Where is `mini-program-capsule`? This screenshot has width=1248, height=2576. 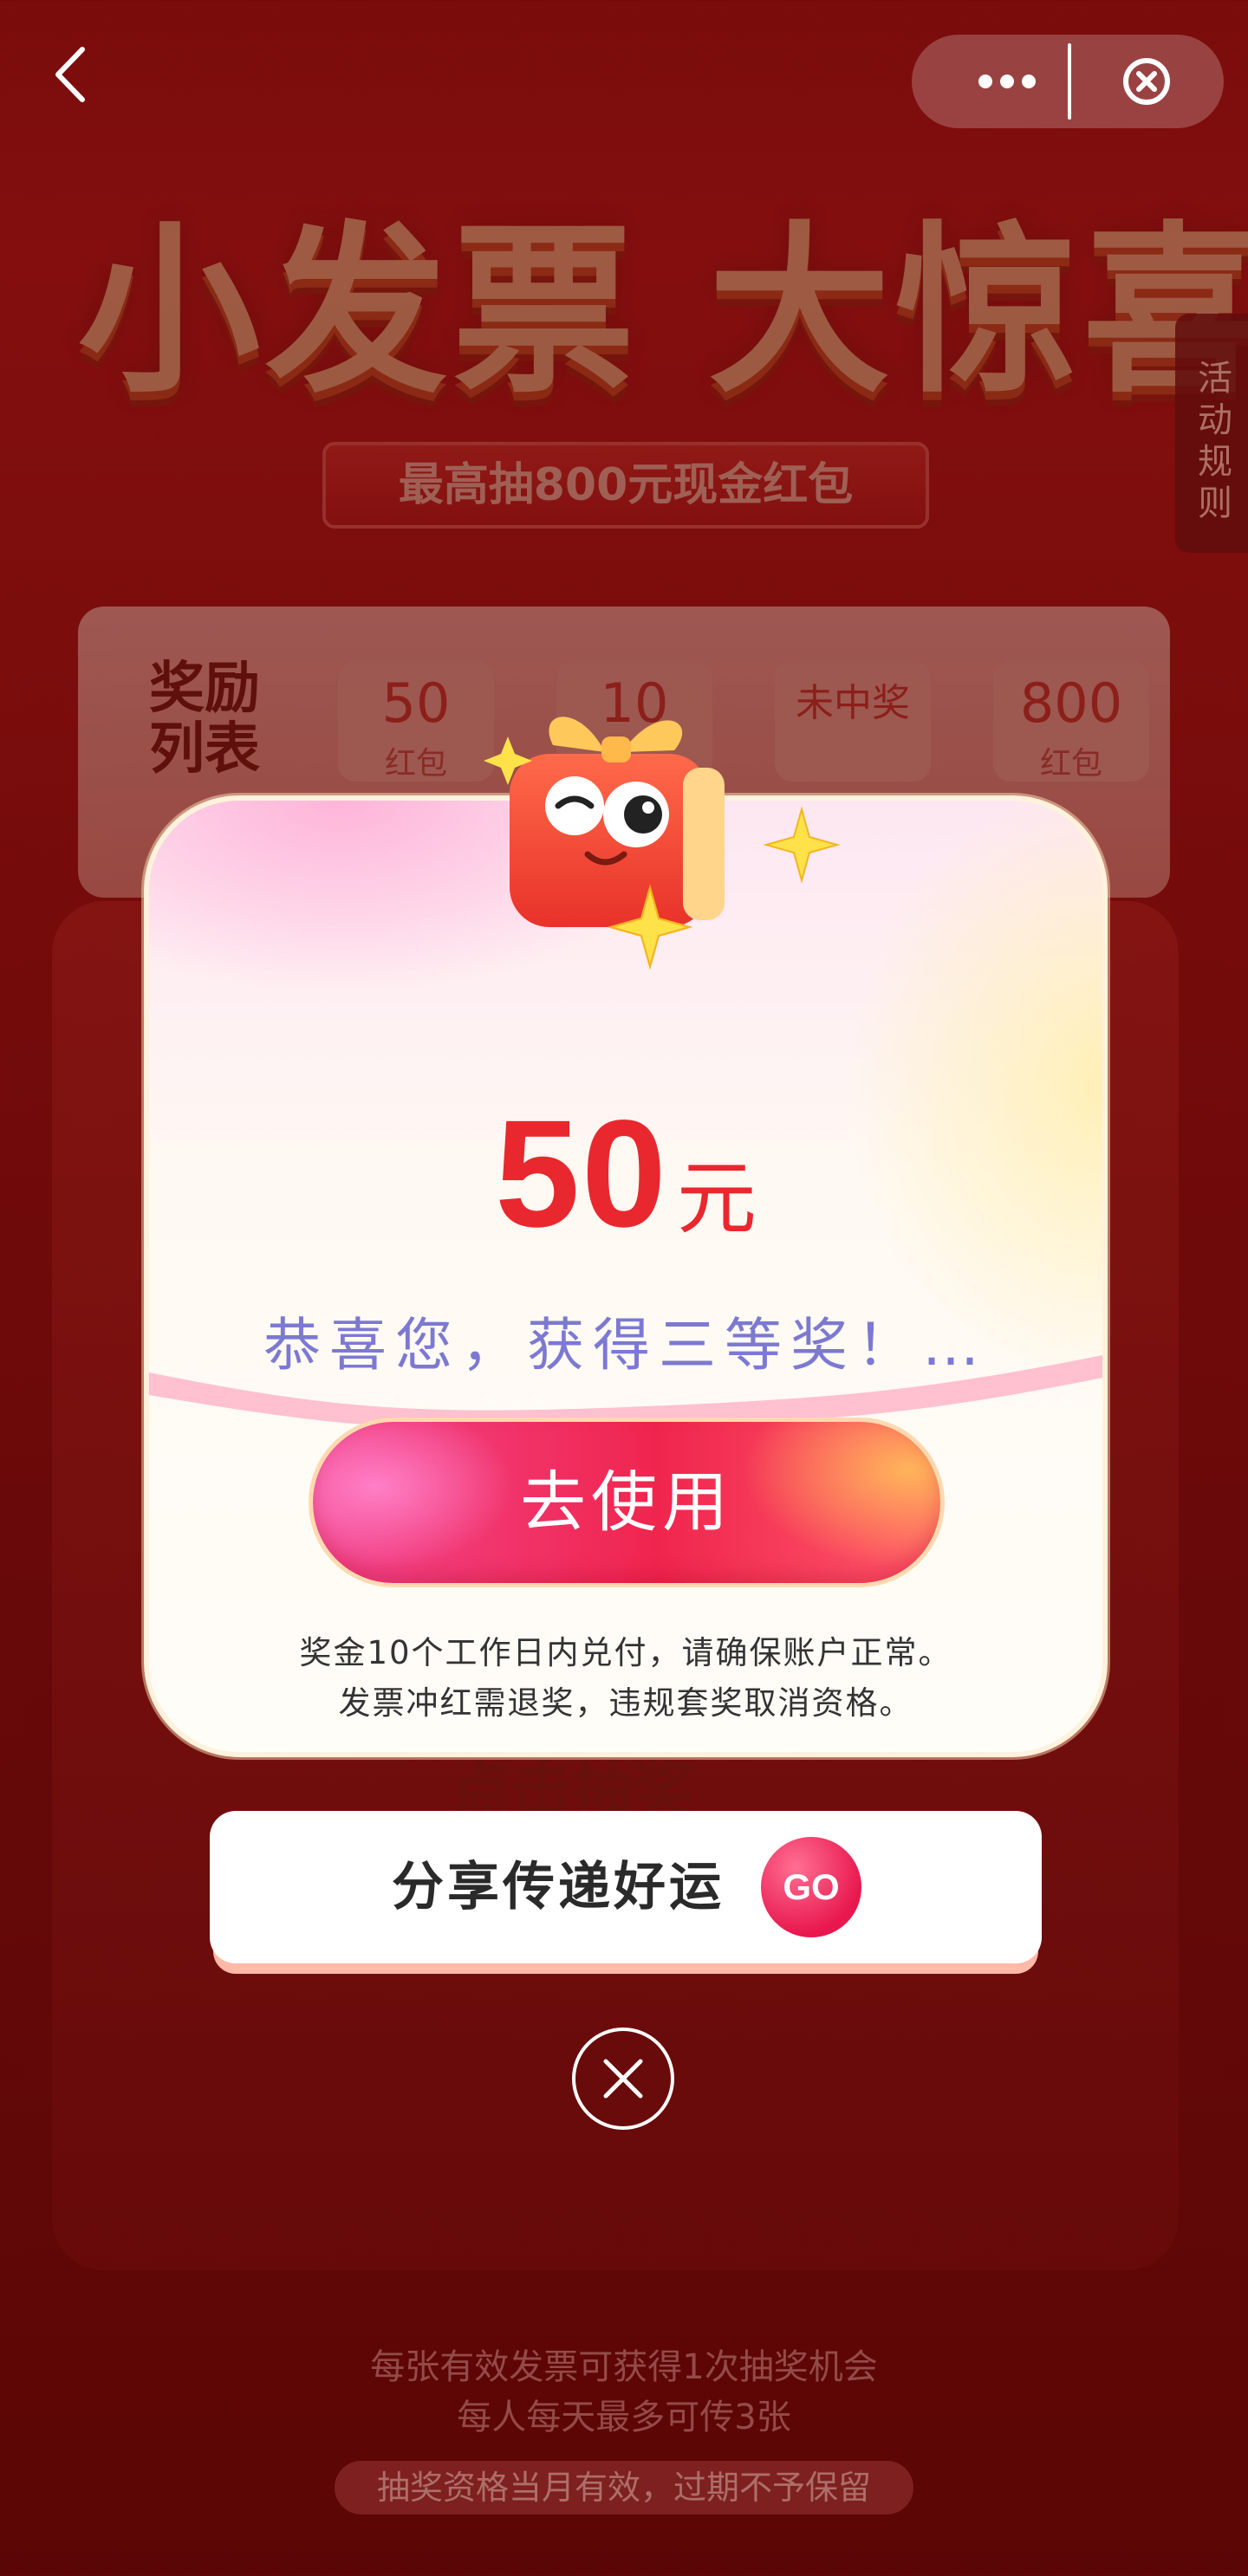
mini-program-capsule is located at coordinates (1068, 82).